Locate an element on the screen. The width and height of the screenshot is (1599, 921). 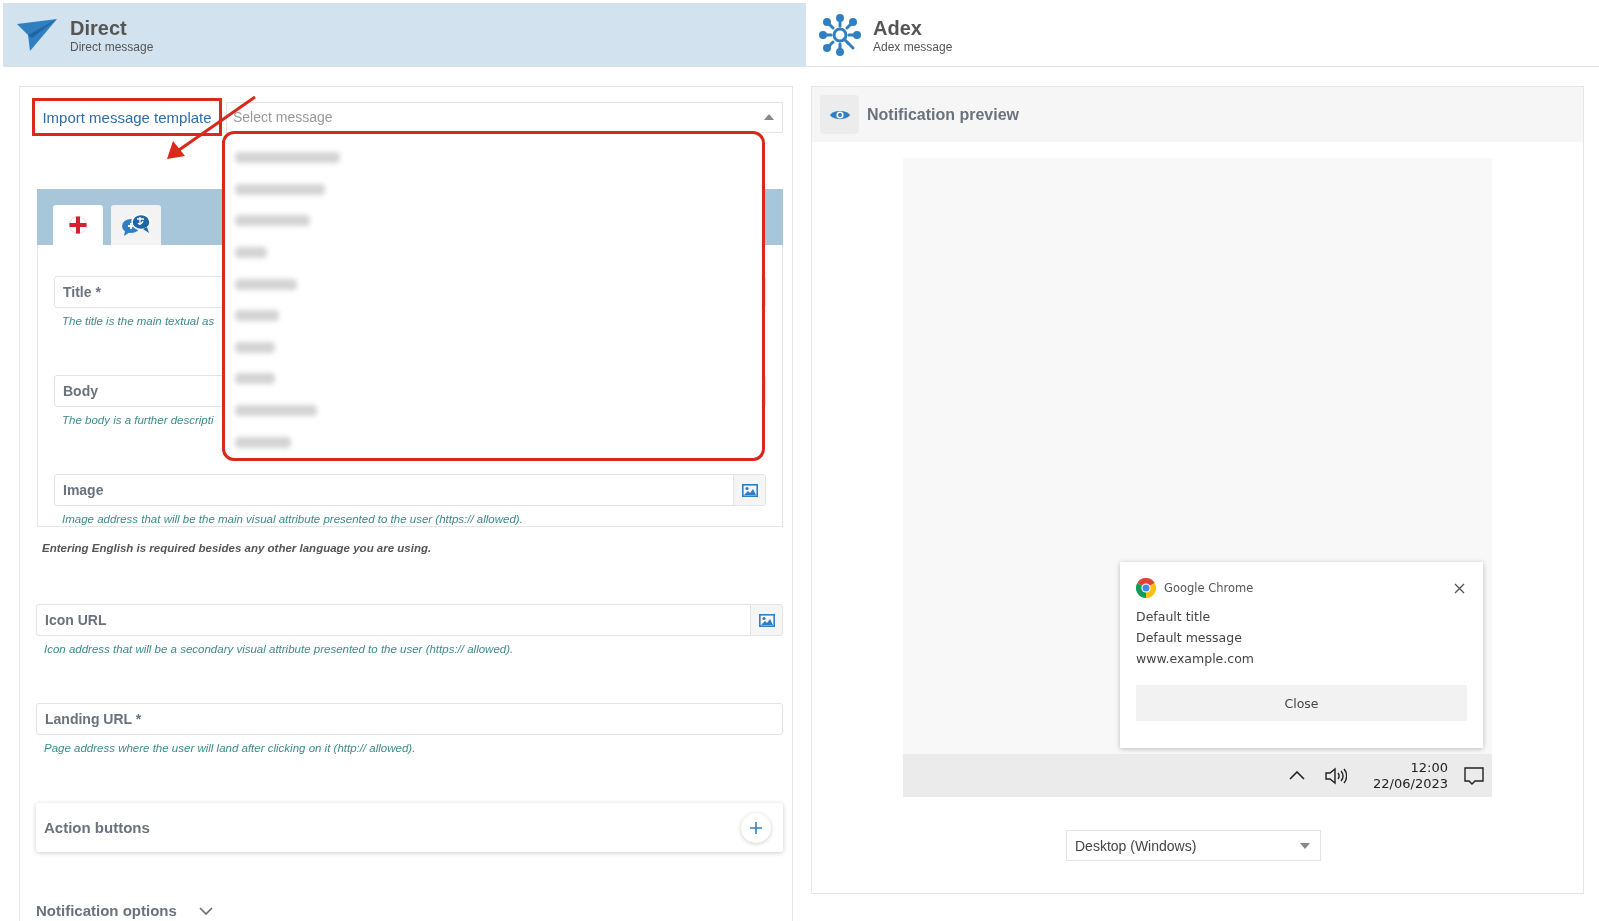
input-field: Image is located at coordinates (410, 490).